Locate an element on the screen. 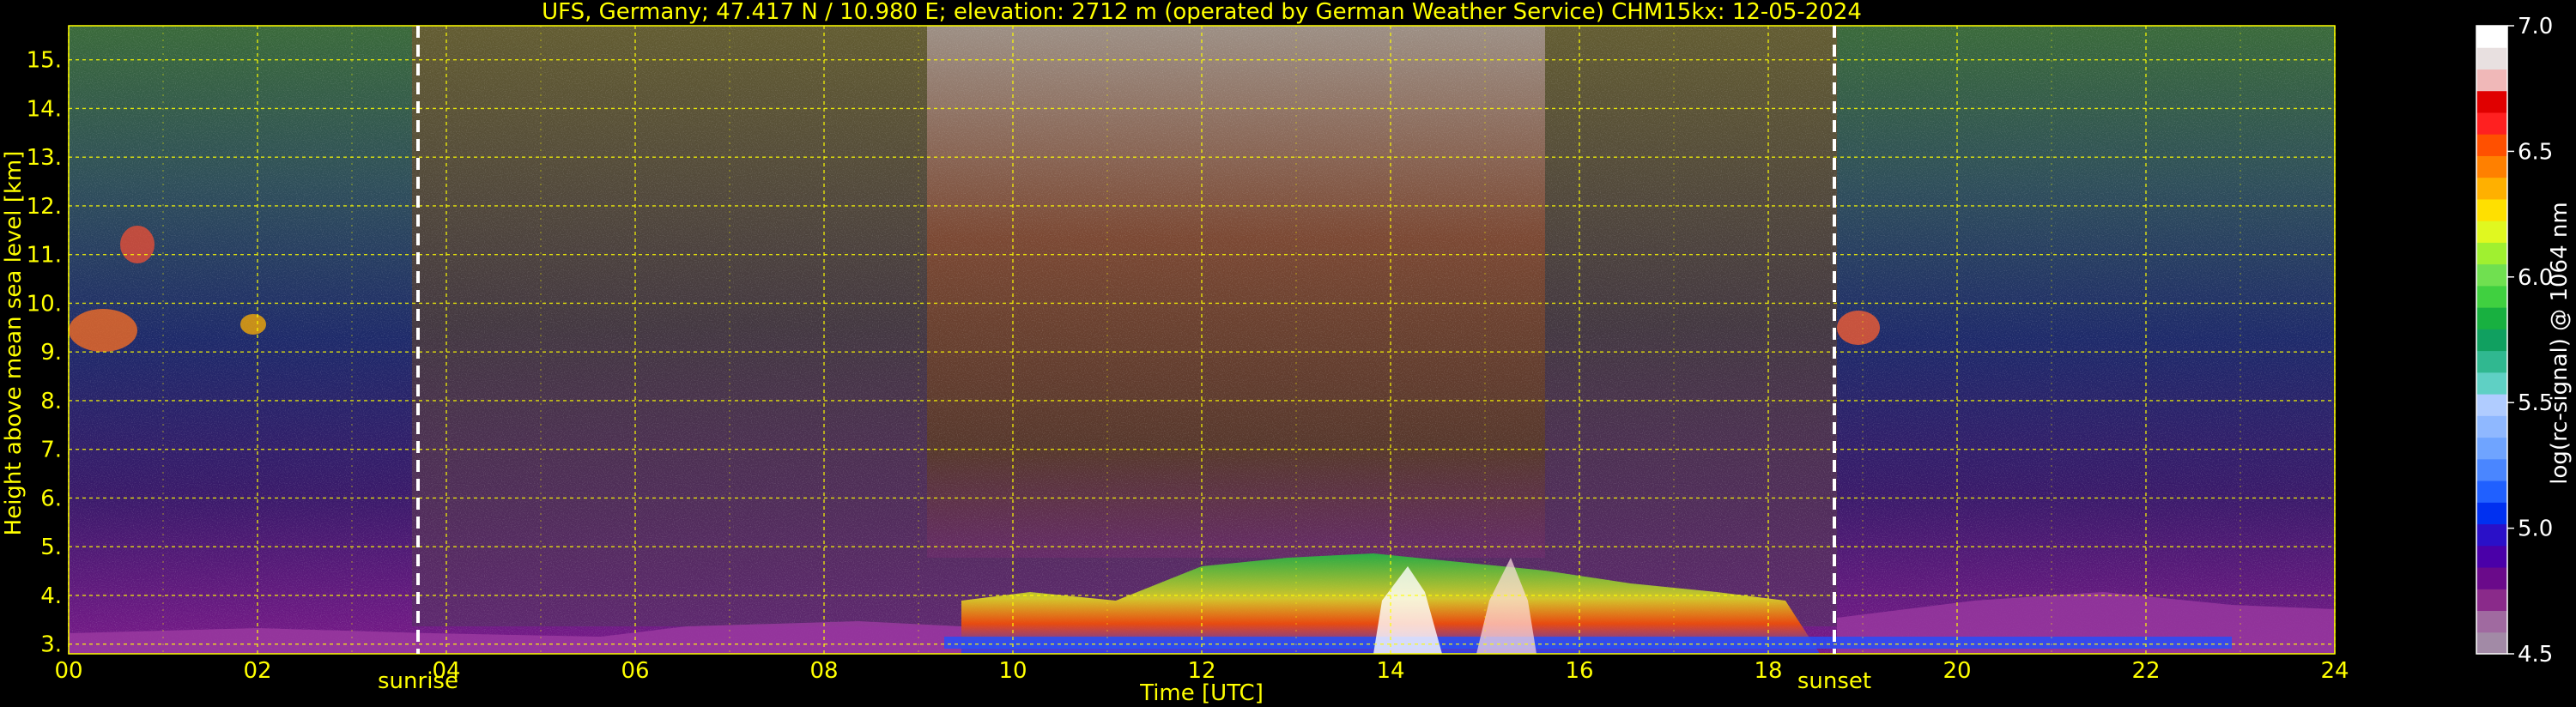 Image resolution: width=2576 pixels, height=707 pixels. y-axis: 3. 4. 5. 6. 7. 8. 9. 10. 11. 12. 13. 14. 15. is located at coordinates (44, 353).